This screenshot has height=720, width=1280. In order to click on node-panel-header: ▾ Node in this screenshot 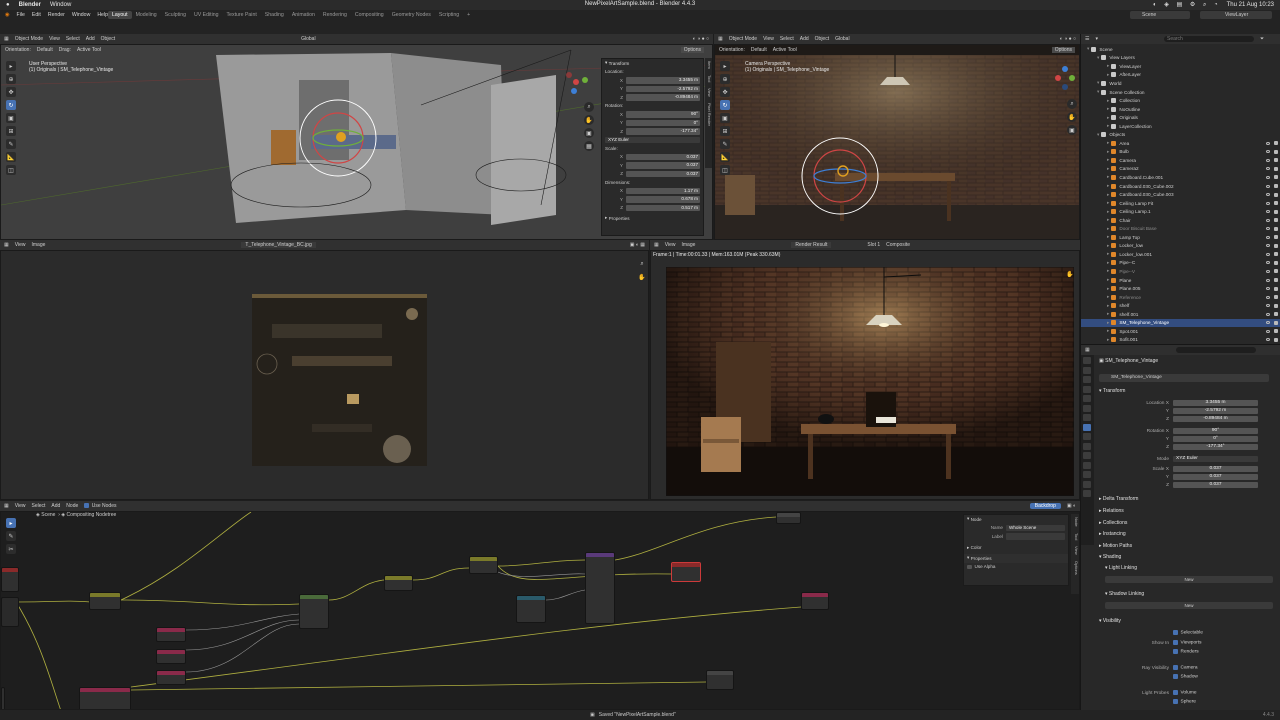, I will do `click(1016, 519)`.